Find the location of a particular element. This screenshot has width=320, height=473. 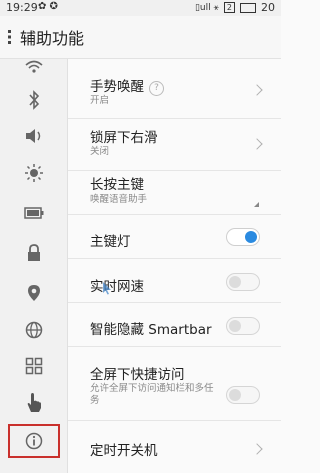

home-key-light-toggle is located at coordinates (243, 237).